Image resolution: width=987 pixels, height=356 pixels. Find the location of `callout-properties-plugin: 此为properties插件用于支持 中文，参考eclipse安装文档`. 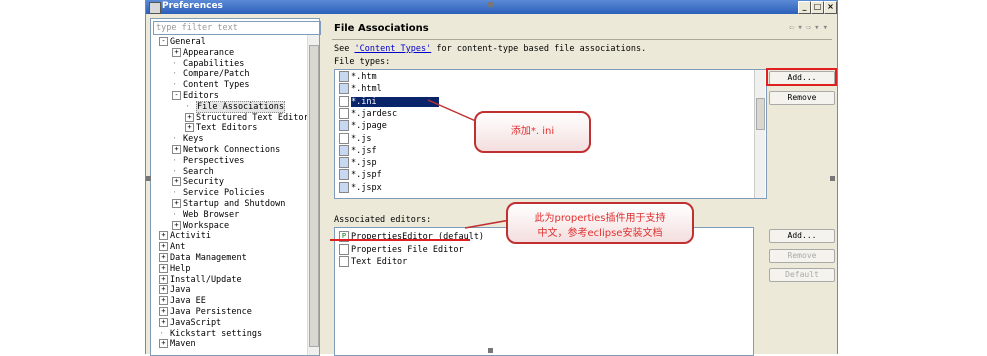

callout-properties-plugin: 此为properties插件用于支持 中文，参考eclipse安装文档 is located at coordinates (600, 223).